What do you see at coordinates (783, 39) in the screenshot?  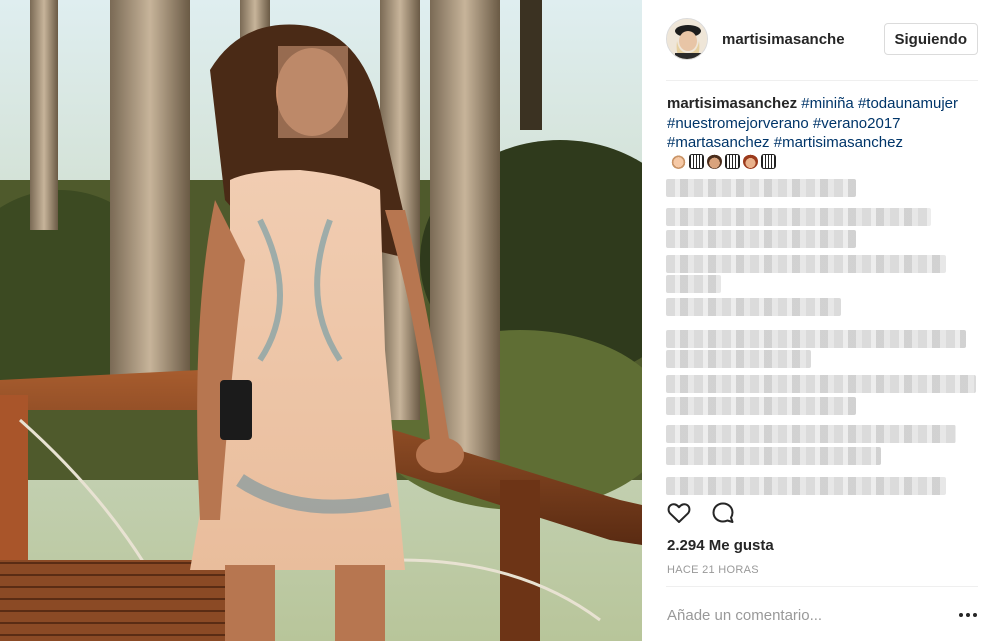 I see `header-username: martisimasanche` at bounding box center [783, 39].